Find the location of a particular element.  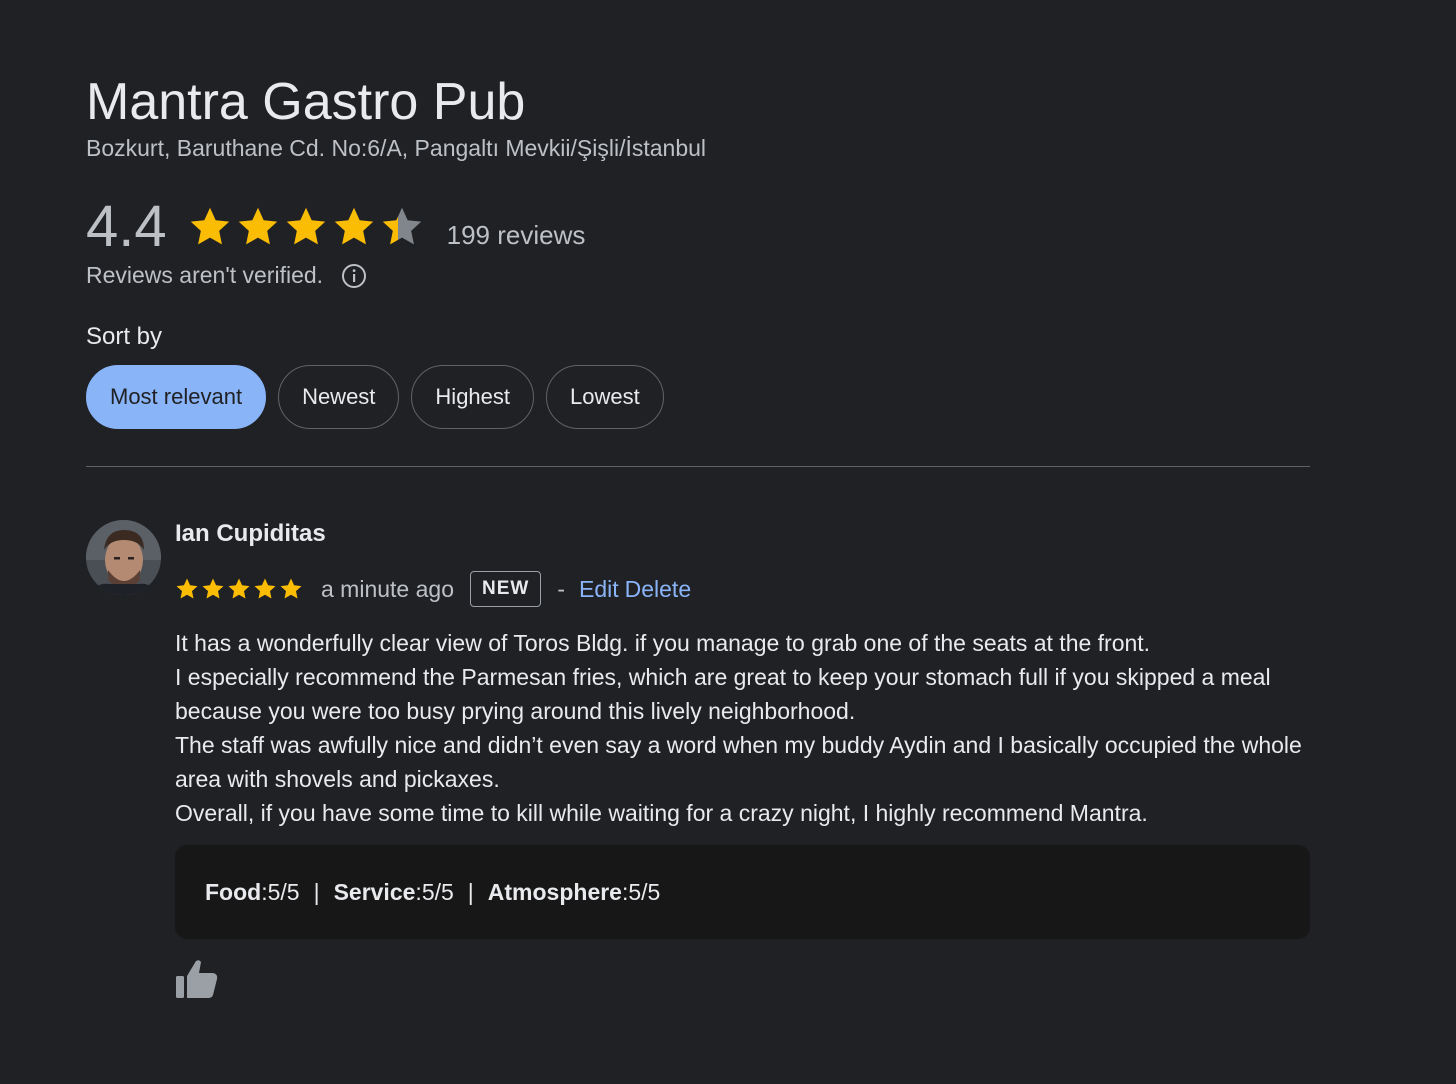

sort-chip-newest: Newest is located at coordinates (339, 397).